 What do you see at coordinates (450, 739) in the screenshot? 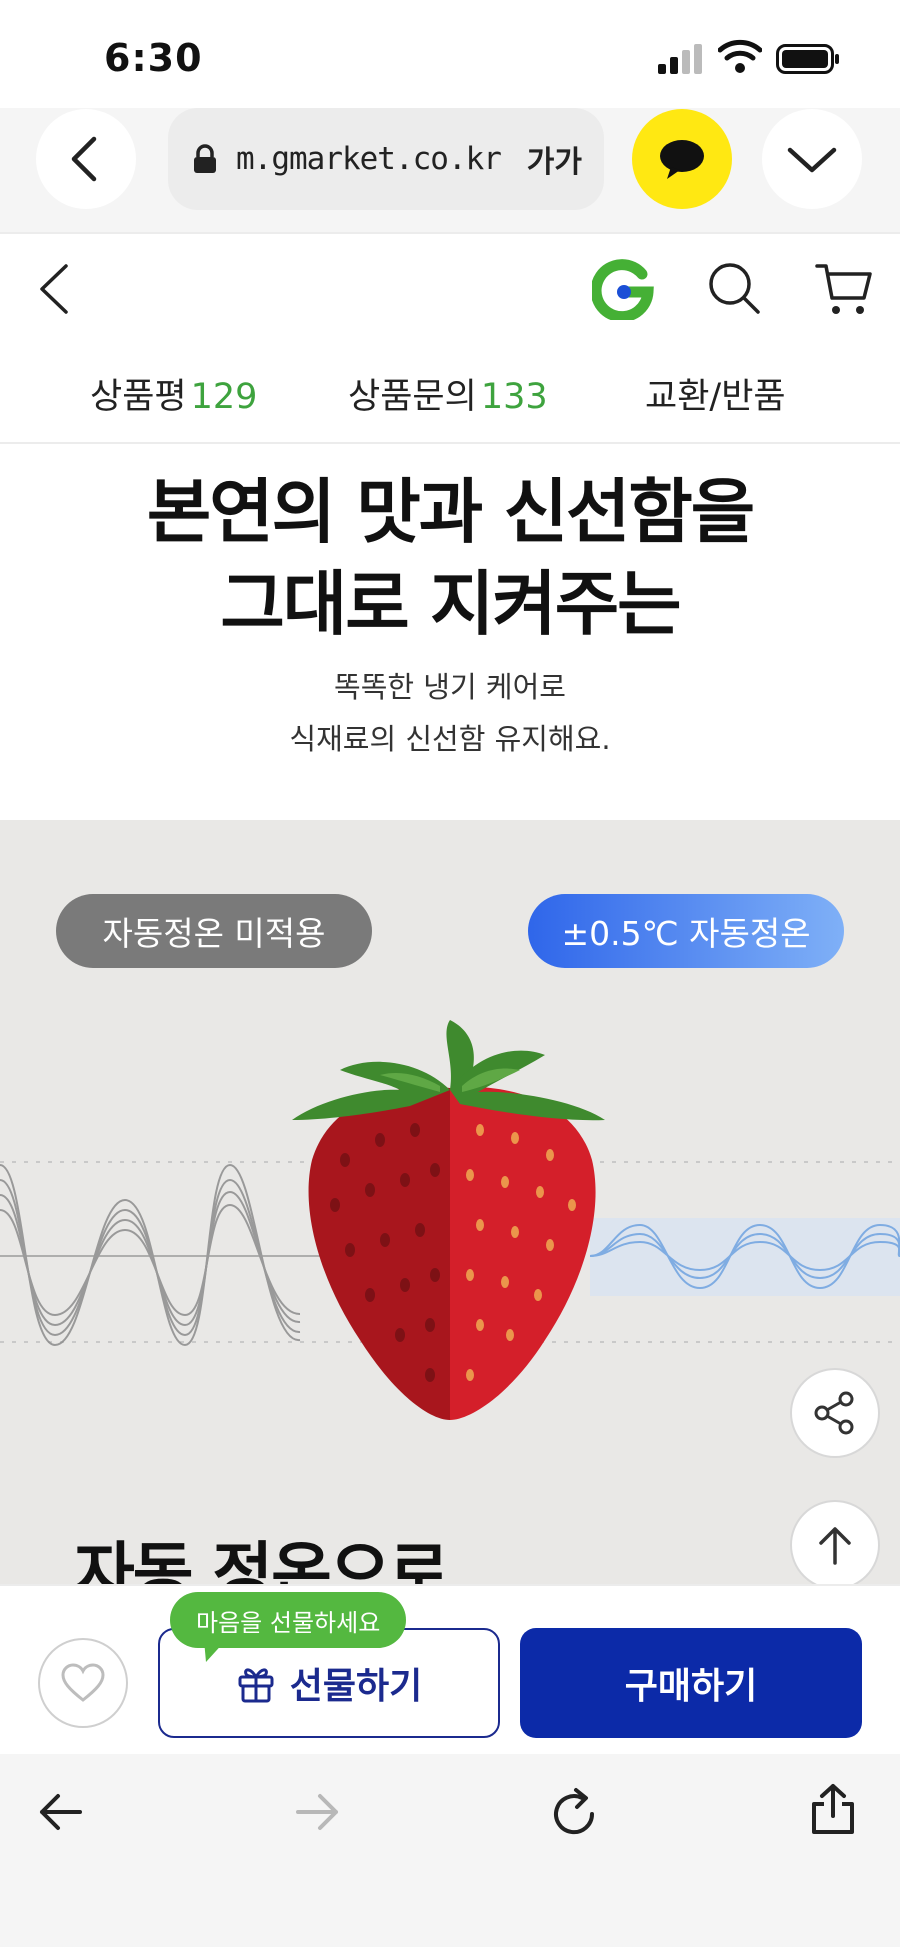
I see `subtext-line-2: 식재료의 신선함 유지해요.` at bounding box center [450, 739].